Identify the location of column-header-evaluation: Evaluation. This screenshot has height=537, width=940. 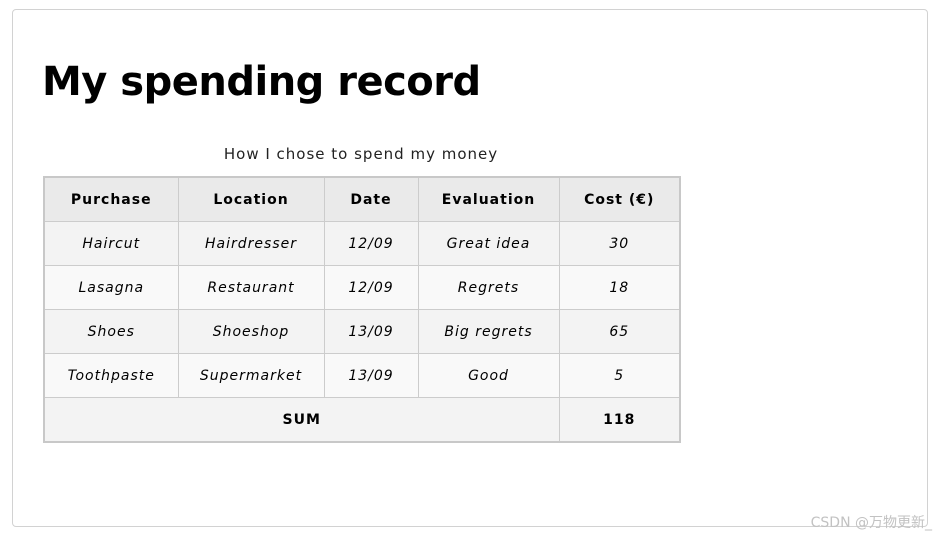
(488, 199).